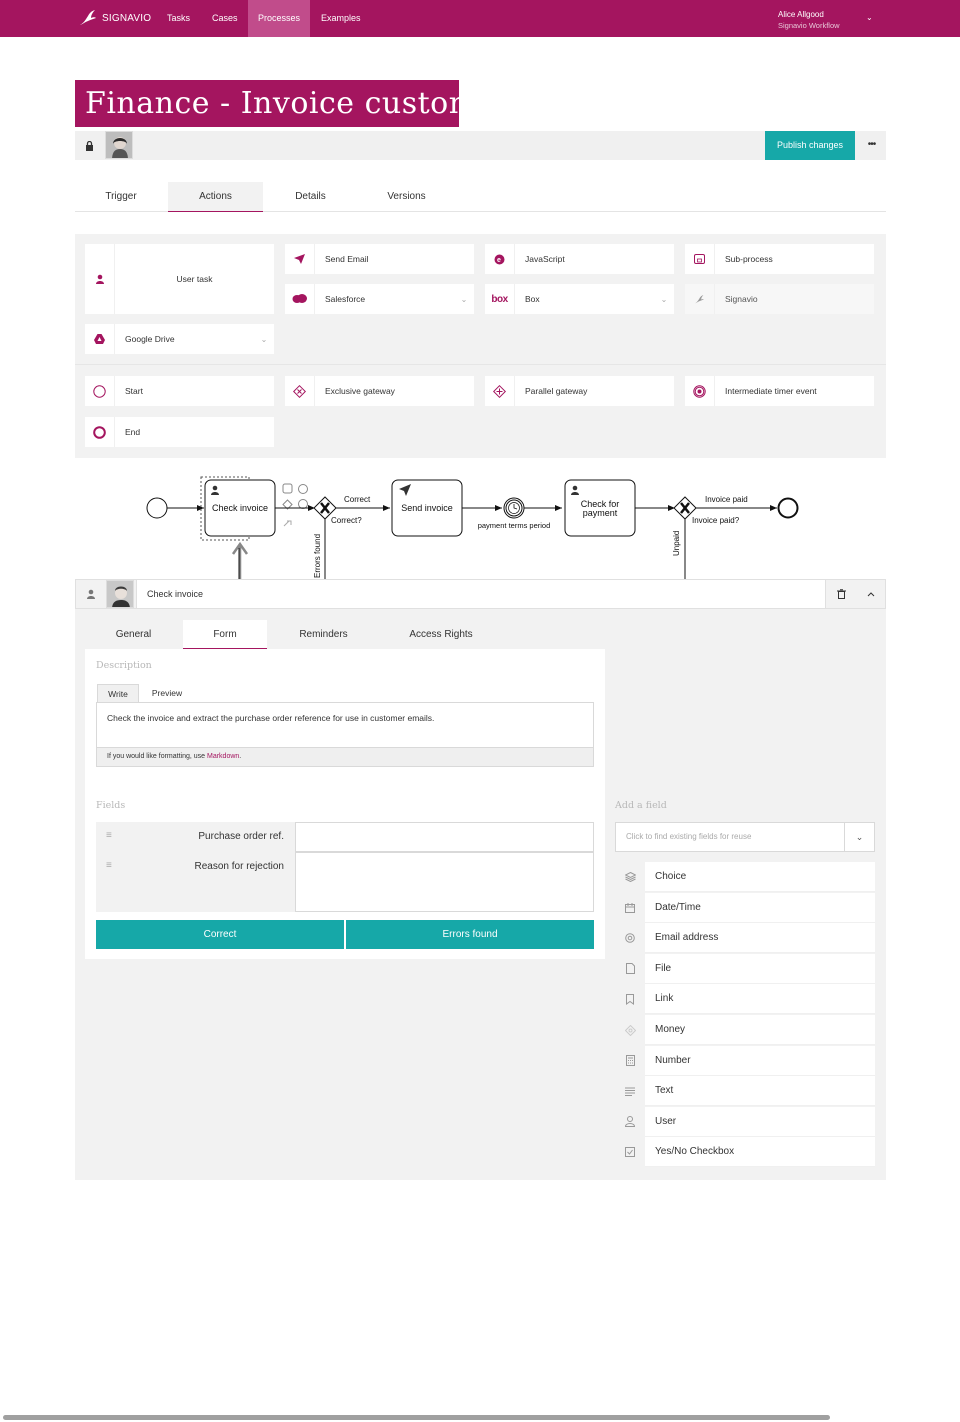  I want to click on timer-label: payment terms period, so click(514, 525).